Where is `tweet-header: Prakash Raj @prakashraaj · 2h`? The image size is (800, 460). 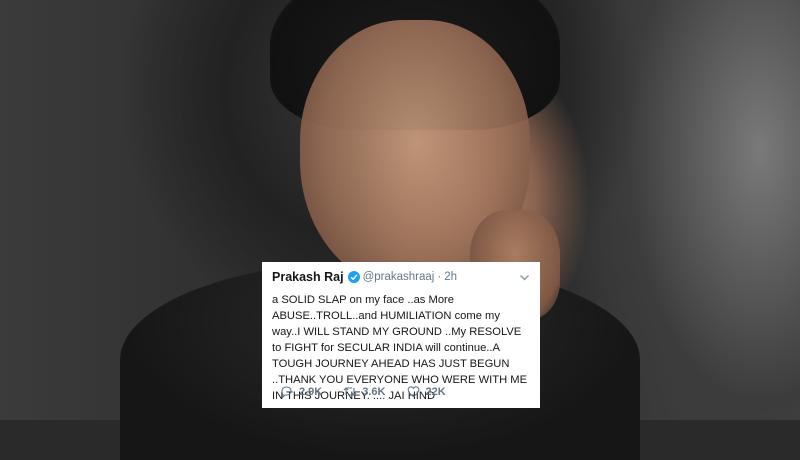
tweet-header: Prakash Raj @prakashraaj · 2h is located at coordinates (401, 277).